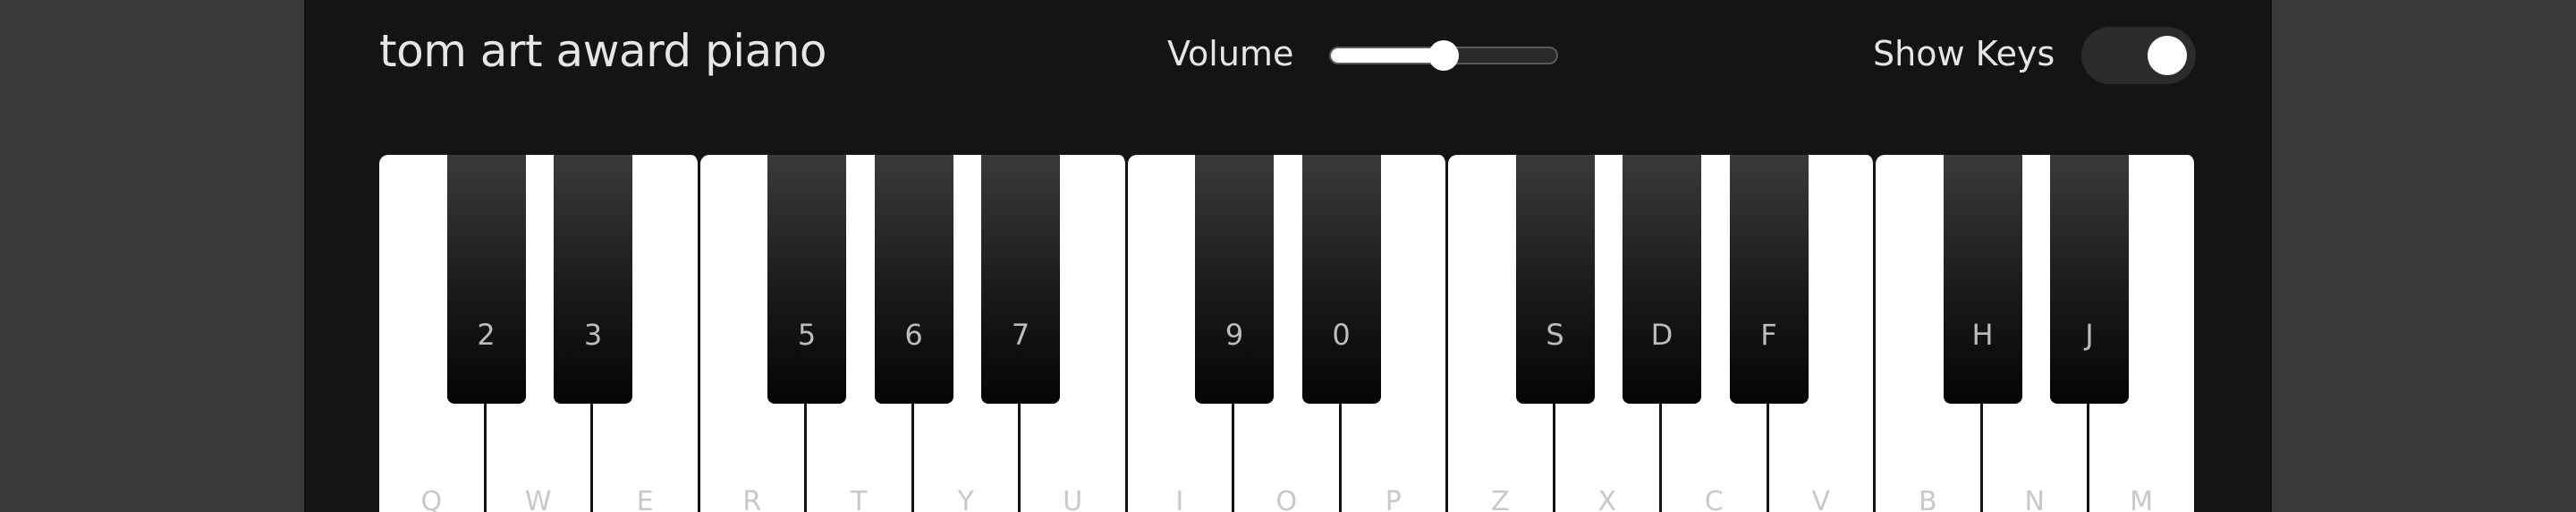  I want to click on black-key: 2, so click(486, 279).